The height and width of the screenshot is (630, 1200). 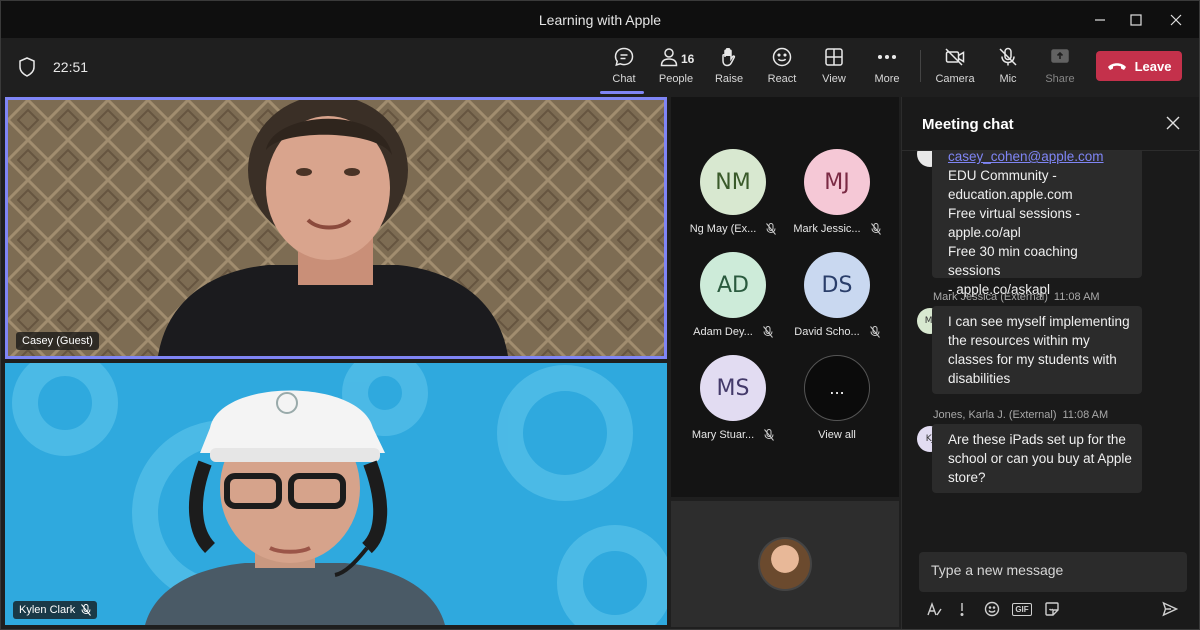 I want to click on self-view, so click(x=785, y=564).